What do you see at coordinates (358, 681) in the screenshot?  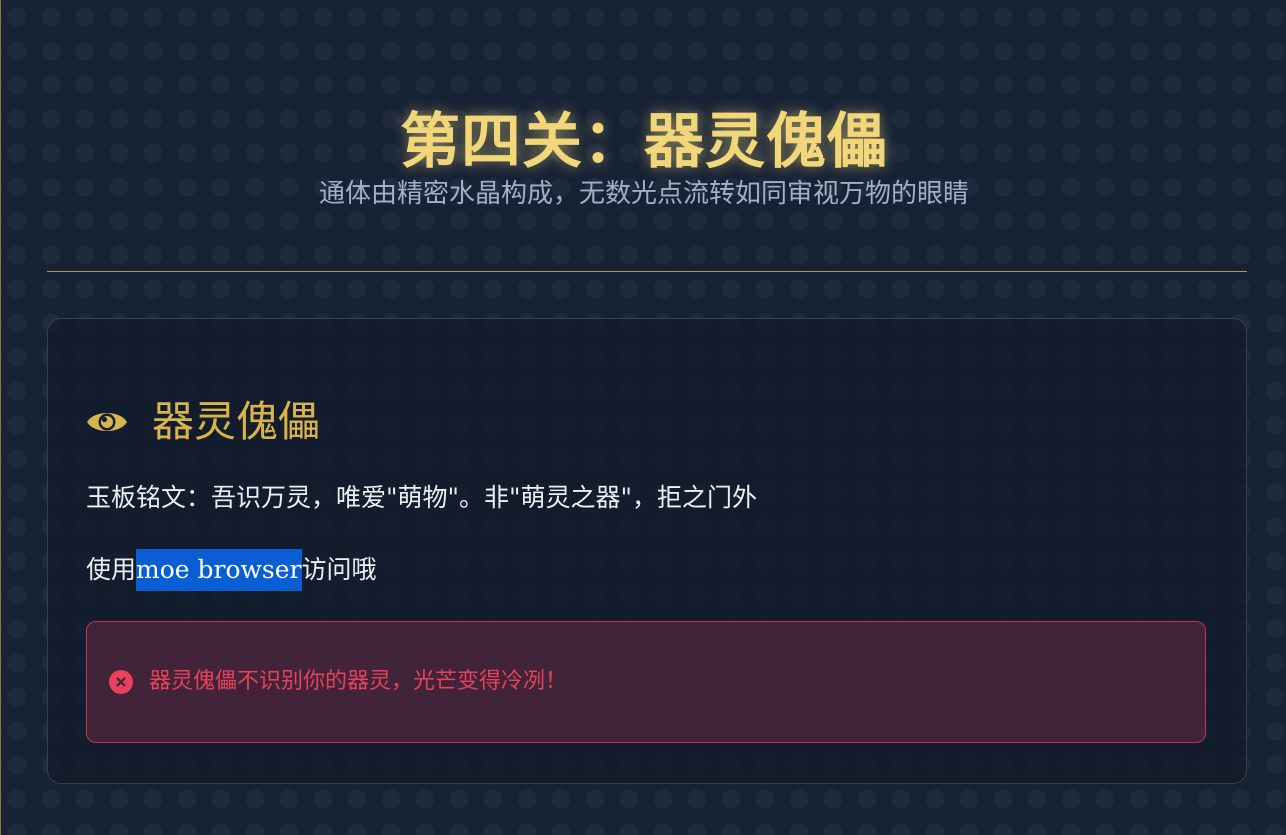 I see `error-message: 器灵傀儡不识别你的器灵，光芒变得冷冽！` at bounding box center [358, 681].